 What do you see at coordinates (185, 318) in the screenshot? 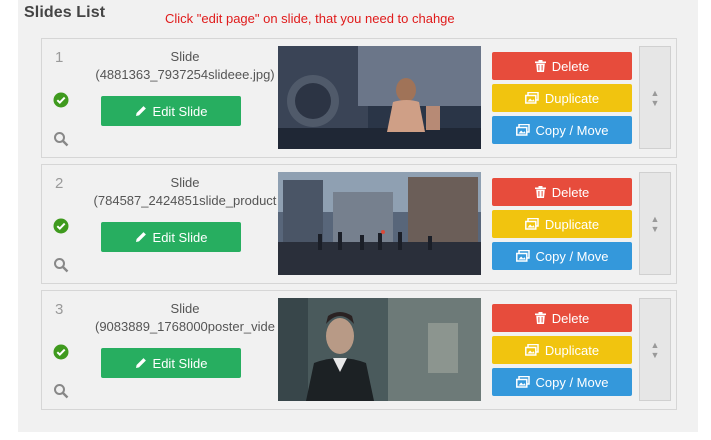
I see `slide-name: Slide (9083889_1768000poster_vide` at bounding box center [185, 318].